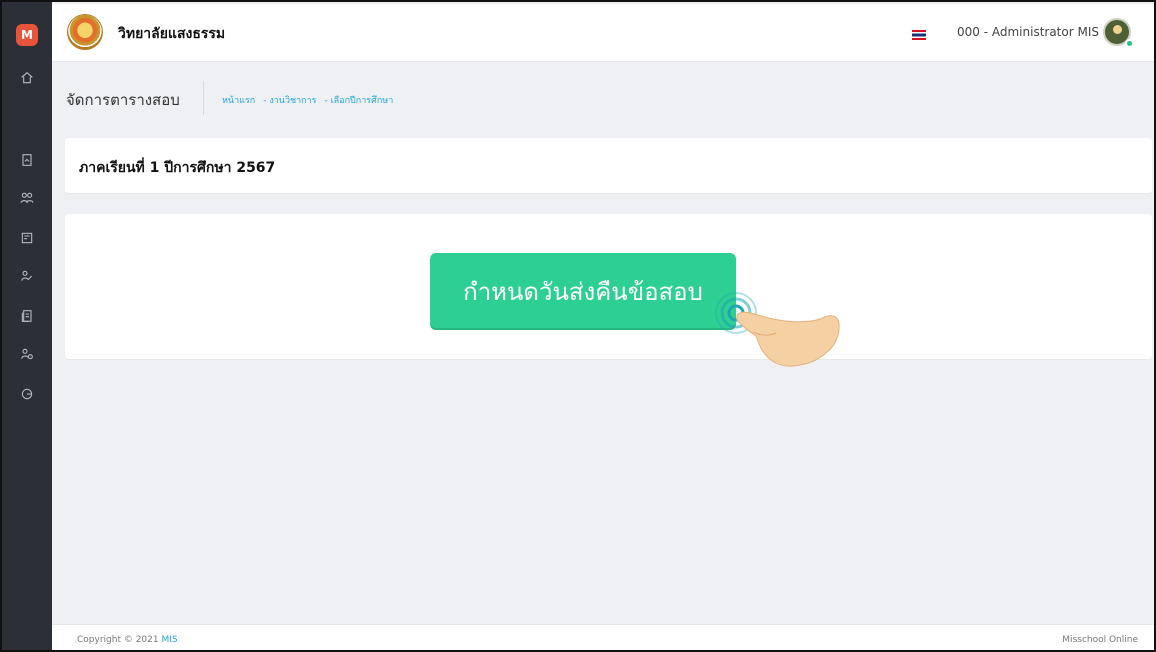 The height and width of the screenshot is (652, 1156). Describe the element at coordinates (919, 35) in the screenshot. I see `thai-flag-icon` at that location.